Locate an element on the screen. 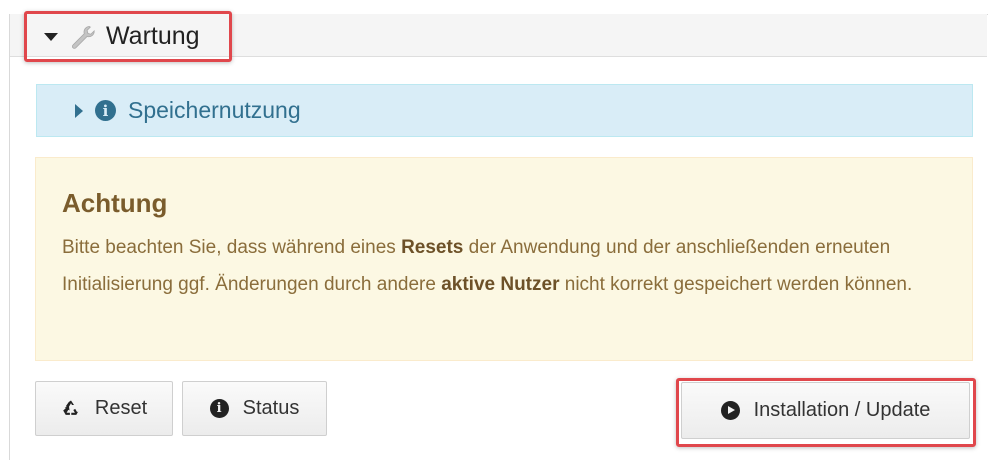 This screenshot has height=460, width=988. warning-text-part: nicht korrekt gespeichert werden können. is located at coordinates (736, 284).